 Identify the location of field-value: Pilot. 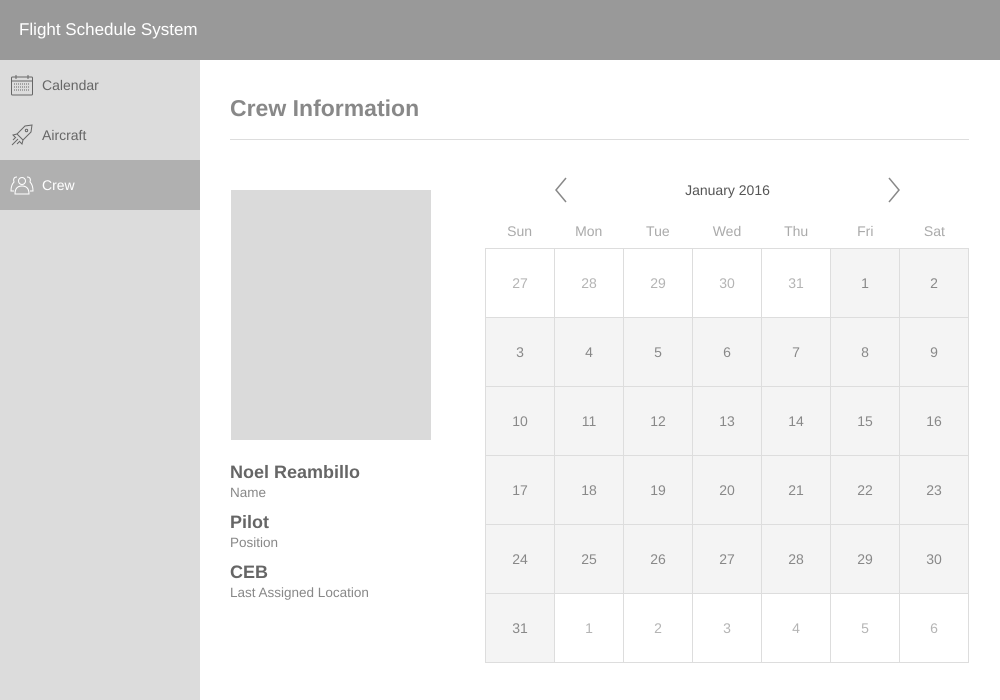
(250, 522).